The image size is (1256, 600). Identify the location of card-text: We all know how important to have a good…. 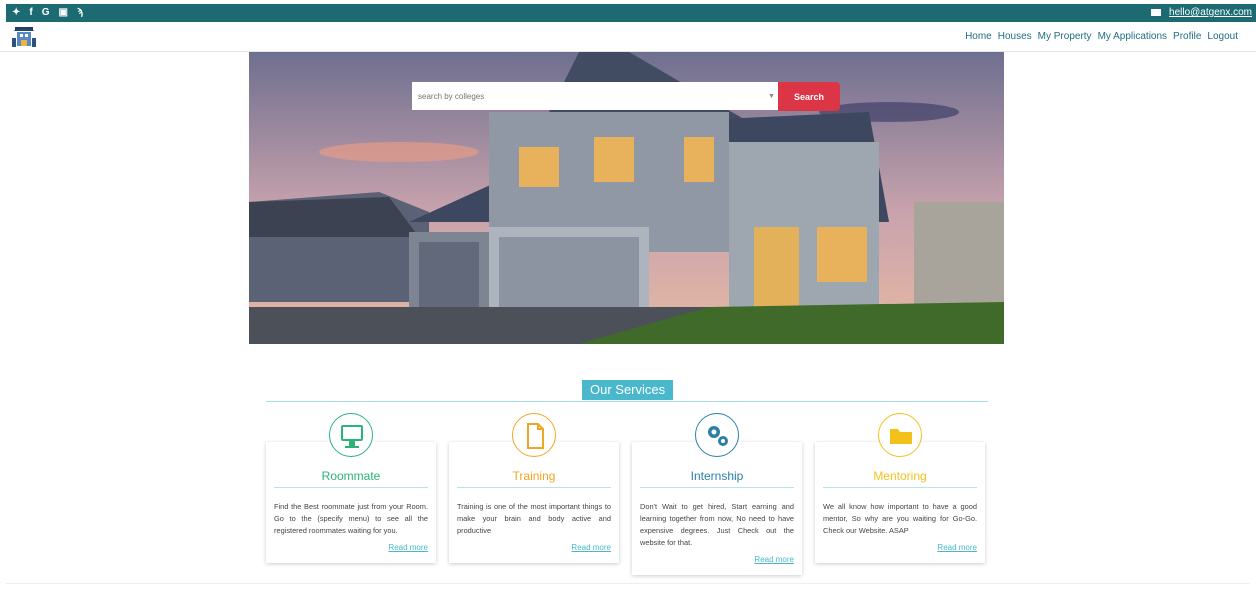
(900, 518).